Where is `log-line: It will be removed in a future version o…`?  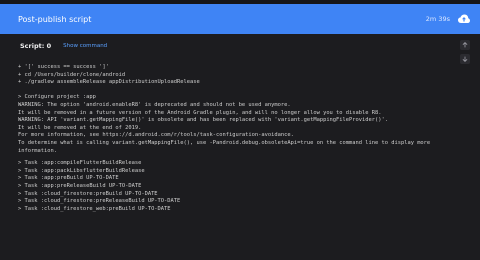 log-line: It will be removed in a future version o… is located at coordinates (200, 112).